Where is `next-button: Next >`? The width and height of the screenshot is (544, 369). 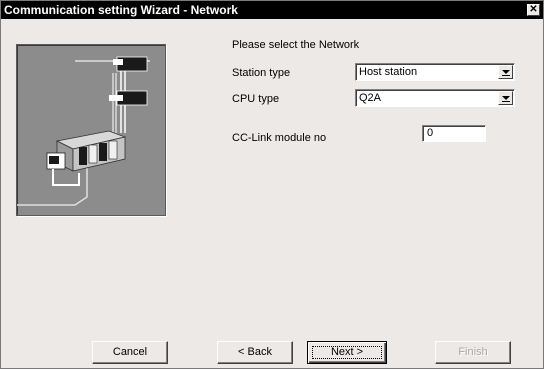
next-button: Next > is located at coordinates (347, 352).